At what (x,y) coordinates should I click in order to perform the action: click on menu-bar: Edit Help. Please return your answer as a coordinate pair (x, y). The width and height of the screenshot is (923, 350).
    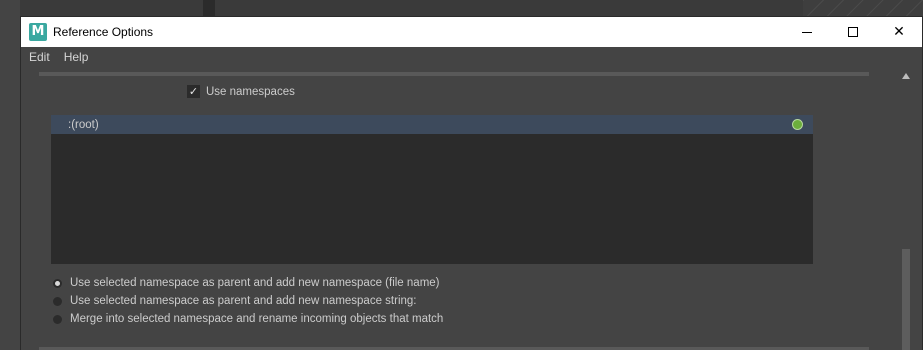
    Looking at the image, I should click on (471, 57).